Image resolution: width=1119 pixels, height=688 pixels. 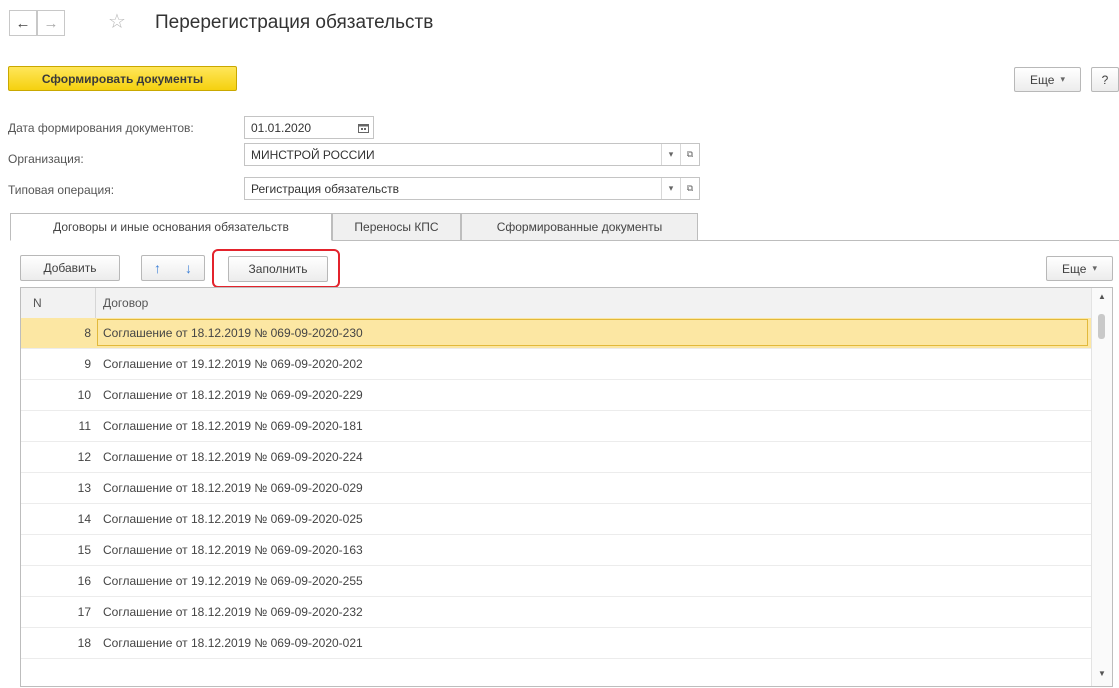 I want to click on column-header-n: N, so click(x=37, y=303).